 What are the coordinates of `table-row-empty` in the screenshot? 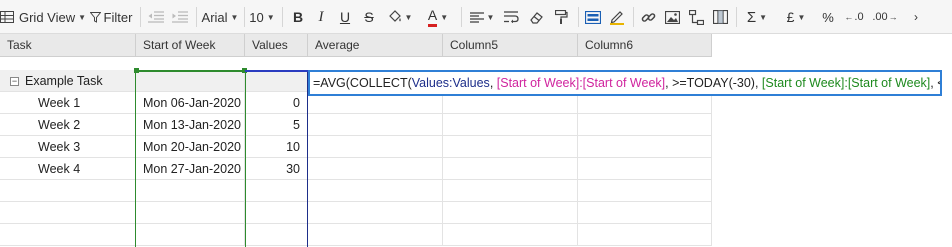 It's located at (356, 213).